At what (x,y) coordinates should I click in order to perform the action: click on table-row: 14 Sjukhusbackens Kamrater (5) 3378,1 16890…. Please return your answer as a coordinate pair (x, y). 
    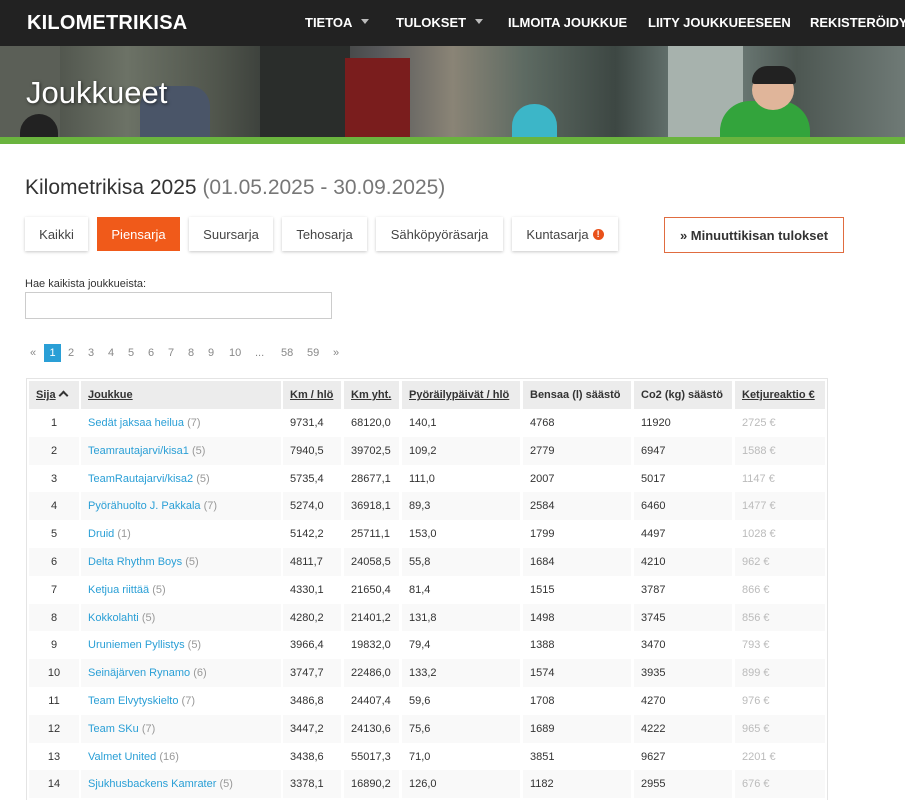
    Looking at the image, I should click on (427, 784).